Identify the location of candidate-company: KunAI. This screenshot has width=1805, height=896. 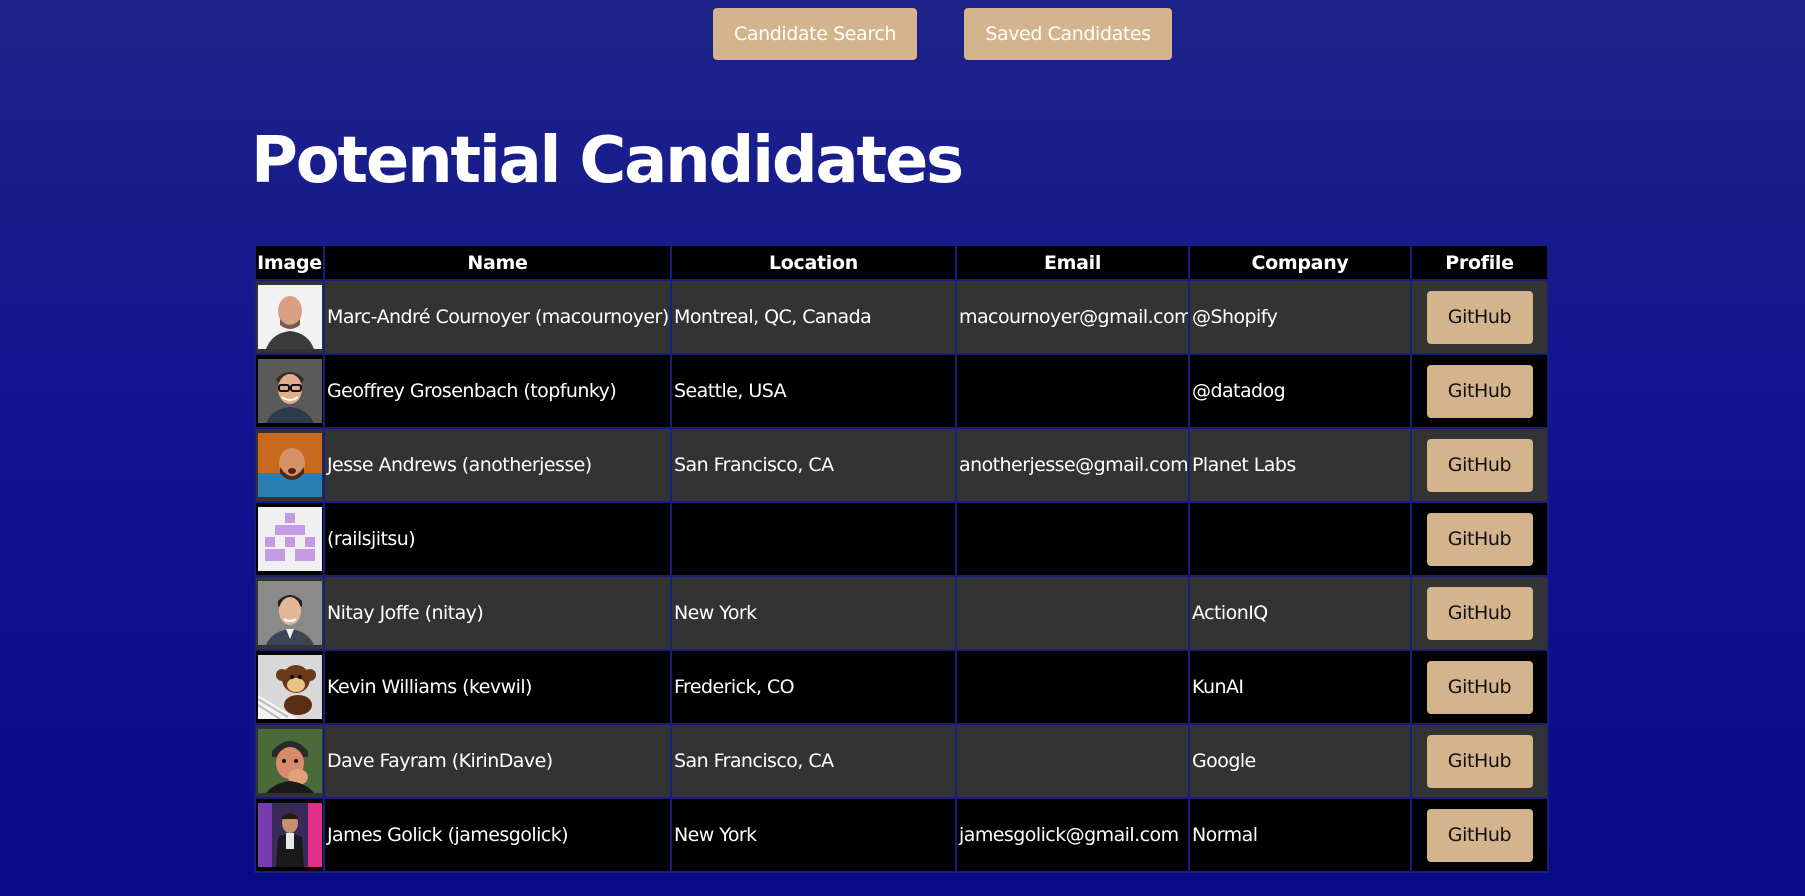
(1300, 687).